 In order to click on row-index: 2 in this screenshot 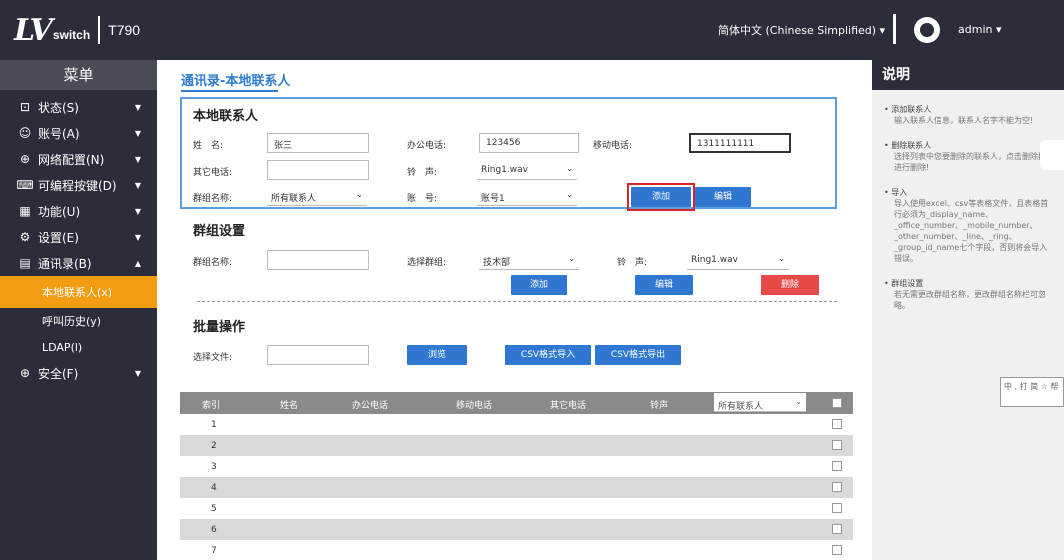, I will do `click(214, 446)`.